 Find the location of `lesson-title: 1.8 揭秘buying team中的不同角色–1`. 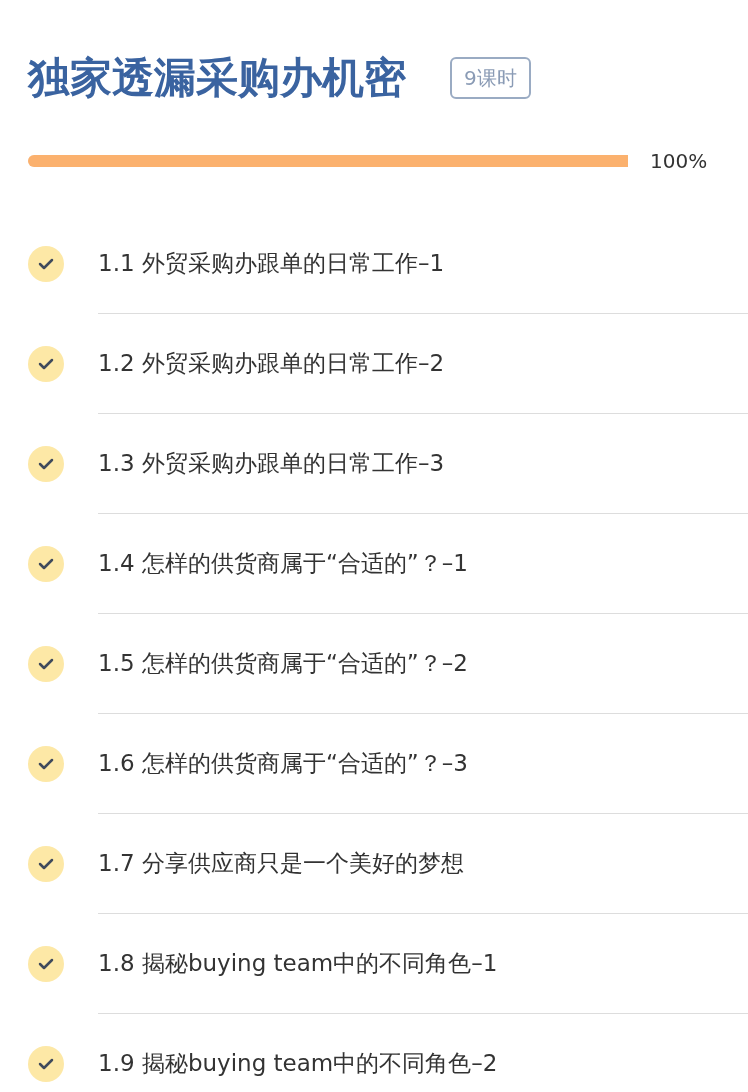

lesson-title: 1.8 揭秘buying team中的不同角色–1 is located at coordinates (298, 963).